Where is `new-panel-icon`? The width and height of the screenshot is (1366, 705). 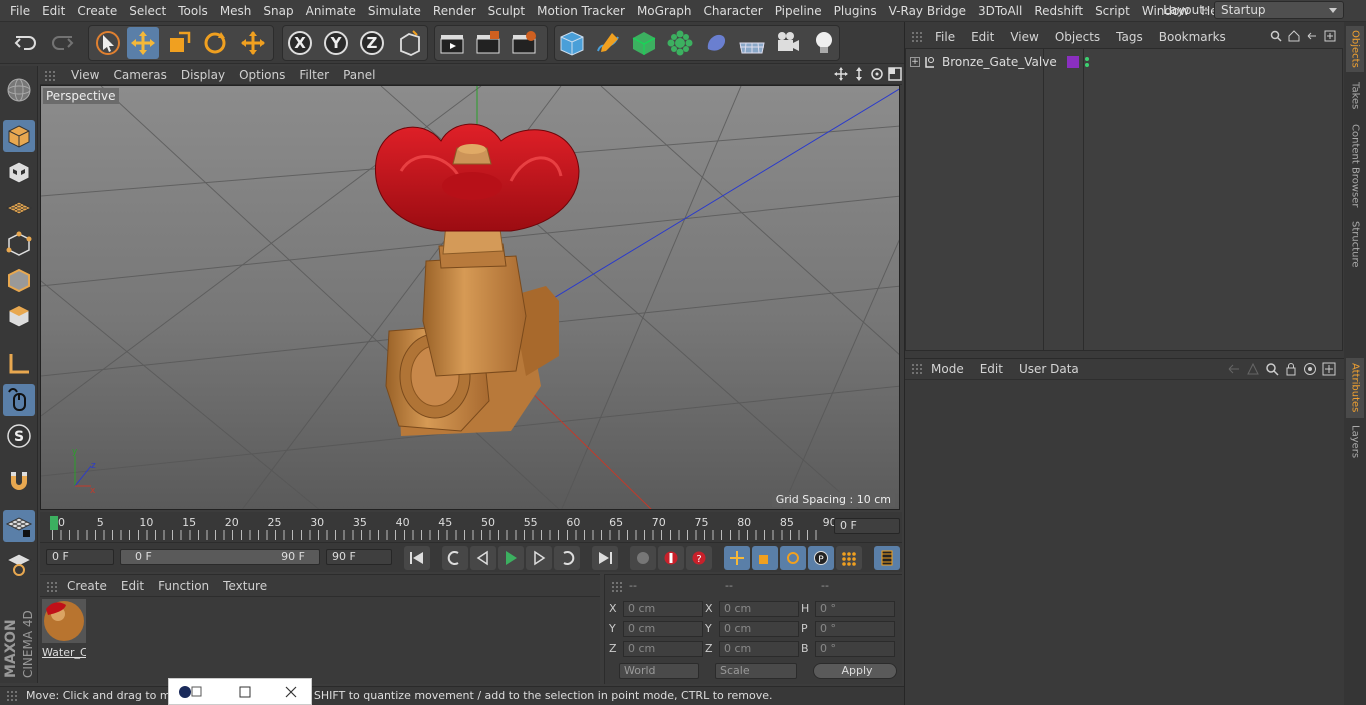 new-panel-icon is located at coordinates (1329, 369).